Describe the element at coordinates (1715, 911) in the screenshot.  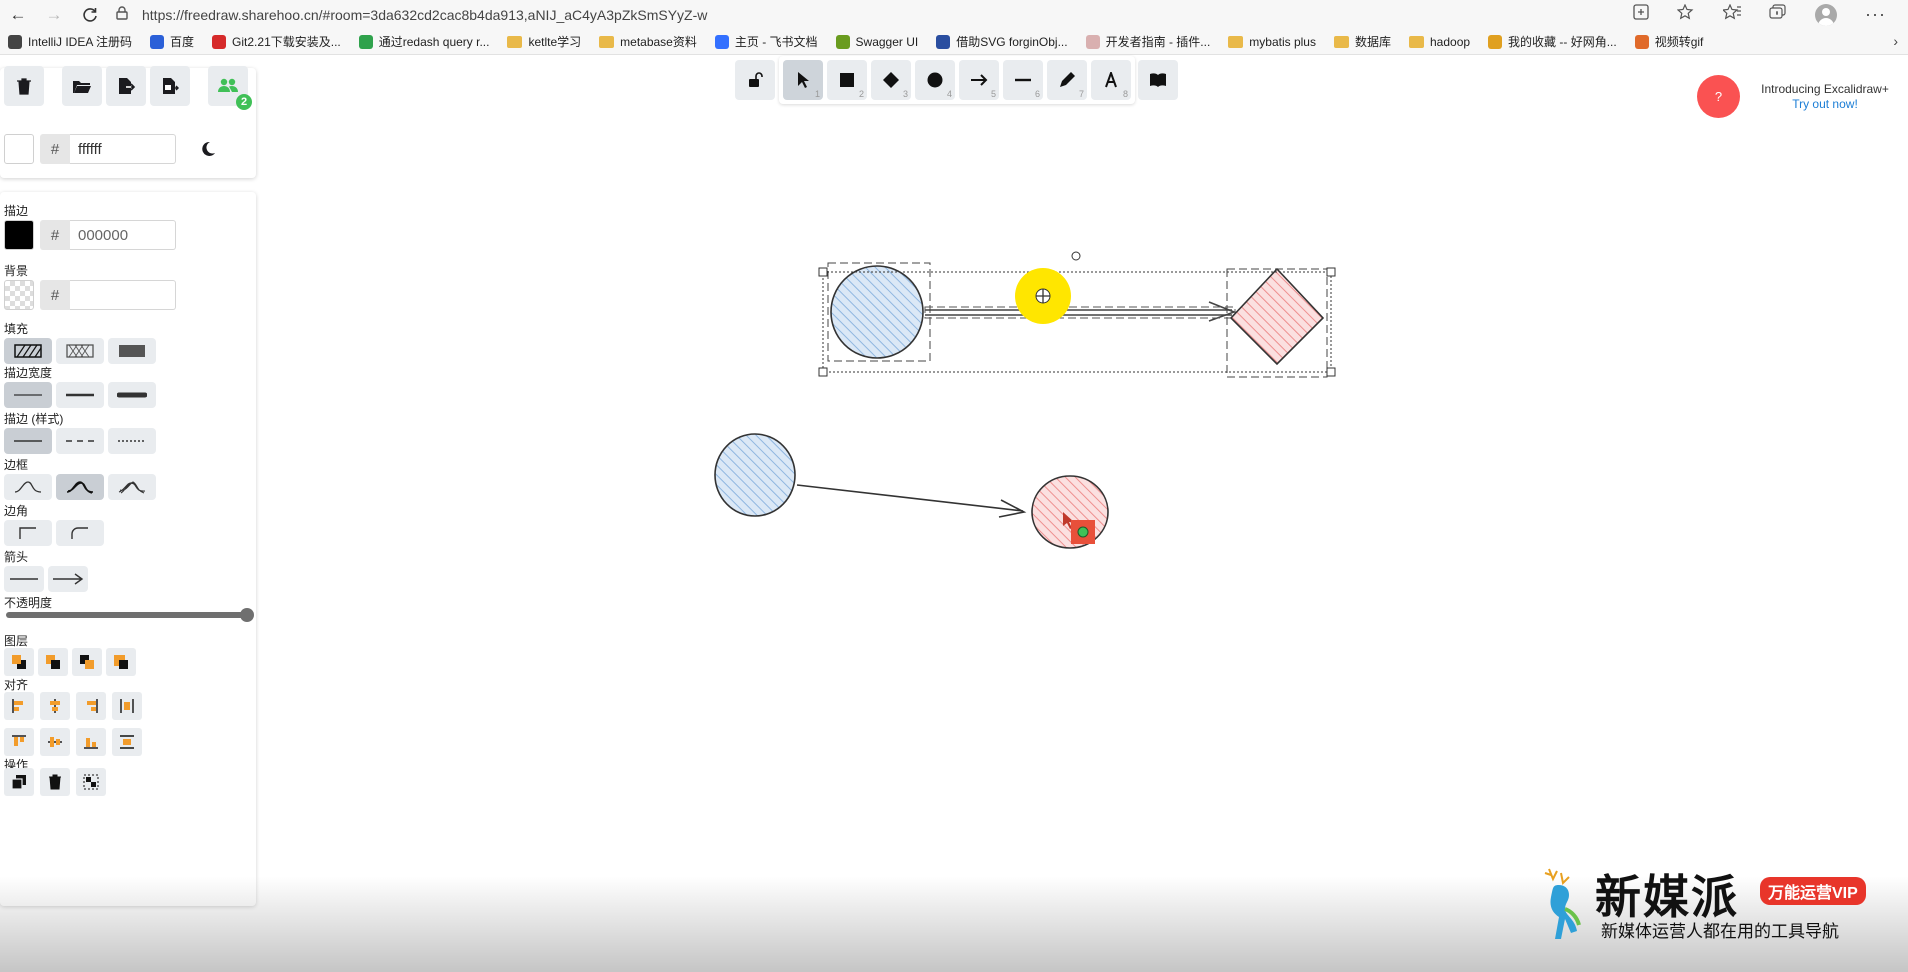
I see `watermark-logo: 新媒派 万能运营VIP 新媒体运营人都在用的工具导航` at that location.